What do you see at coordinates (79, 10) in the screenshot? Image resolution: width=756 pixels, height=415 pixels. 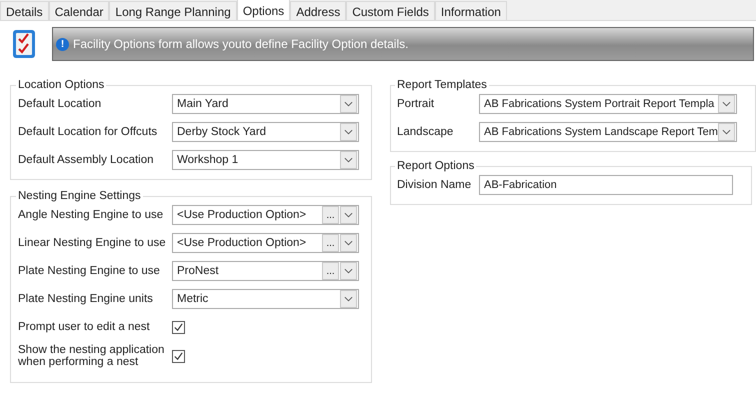 I see `tab: Calendar` at bounding box center [79, 10].